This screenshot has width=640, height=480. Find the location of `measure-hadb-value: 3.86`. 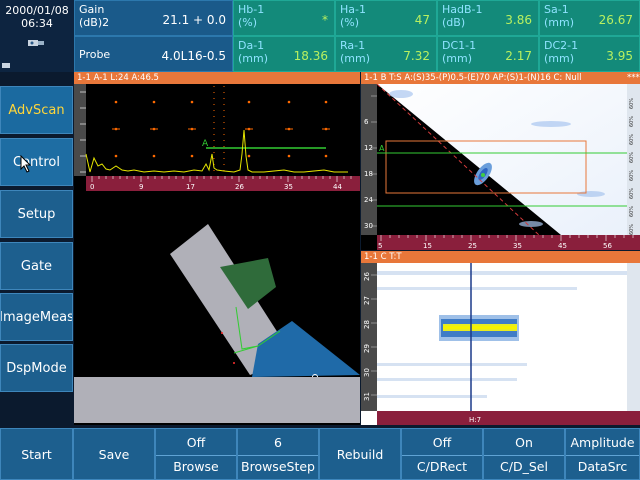

measure-hadb-value: 3.86 is located at coordinates (518, 20).